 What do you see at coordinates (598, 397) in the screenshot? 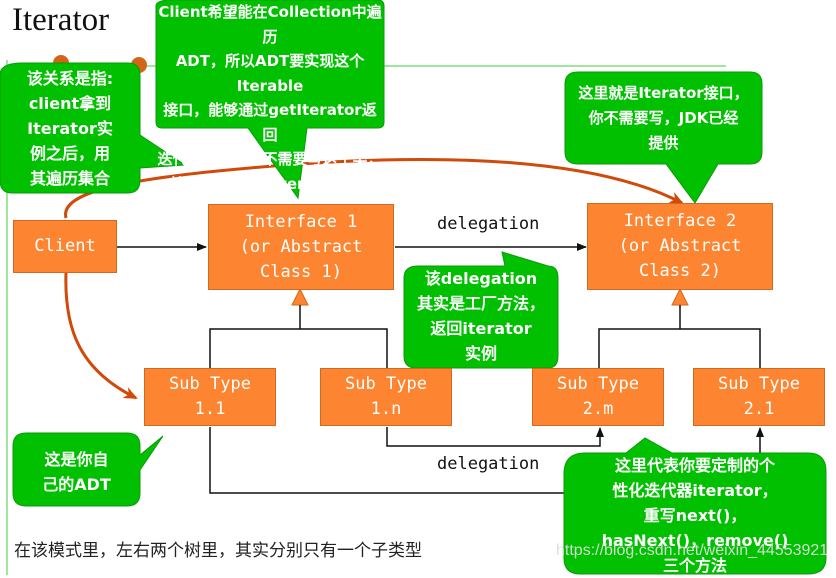
I see `subtype-2-m-box: Sub Type 2.m` at bounding box center [598, 397].